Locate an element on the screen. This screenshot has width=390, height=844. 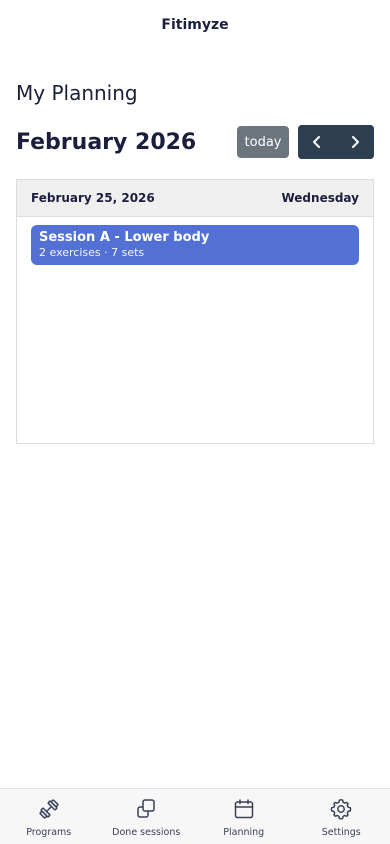
gear-icon is located at coordinates (341, 809).